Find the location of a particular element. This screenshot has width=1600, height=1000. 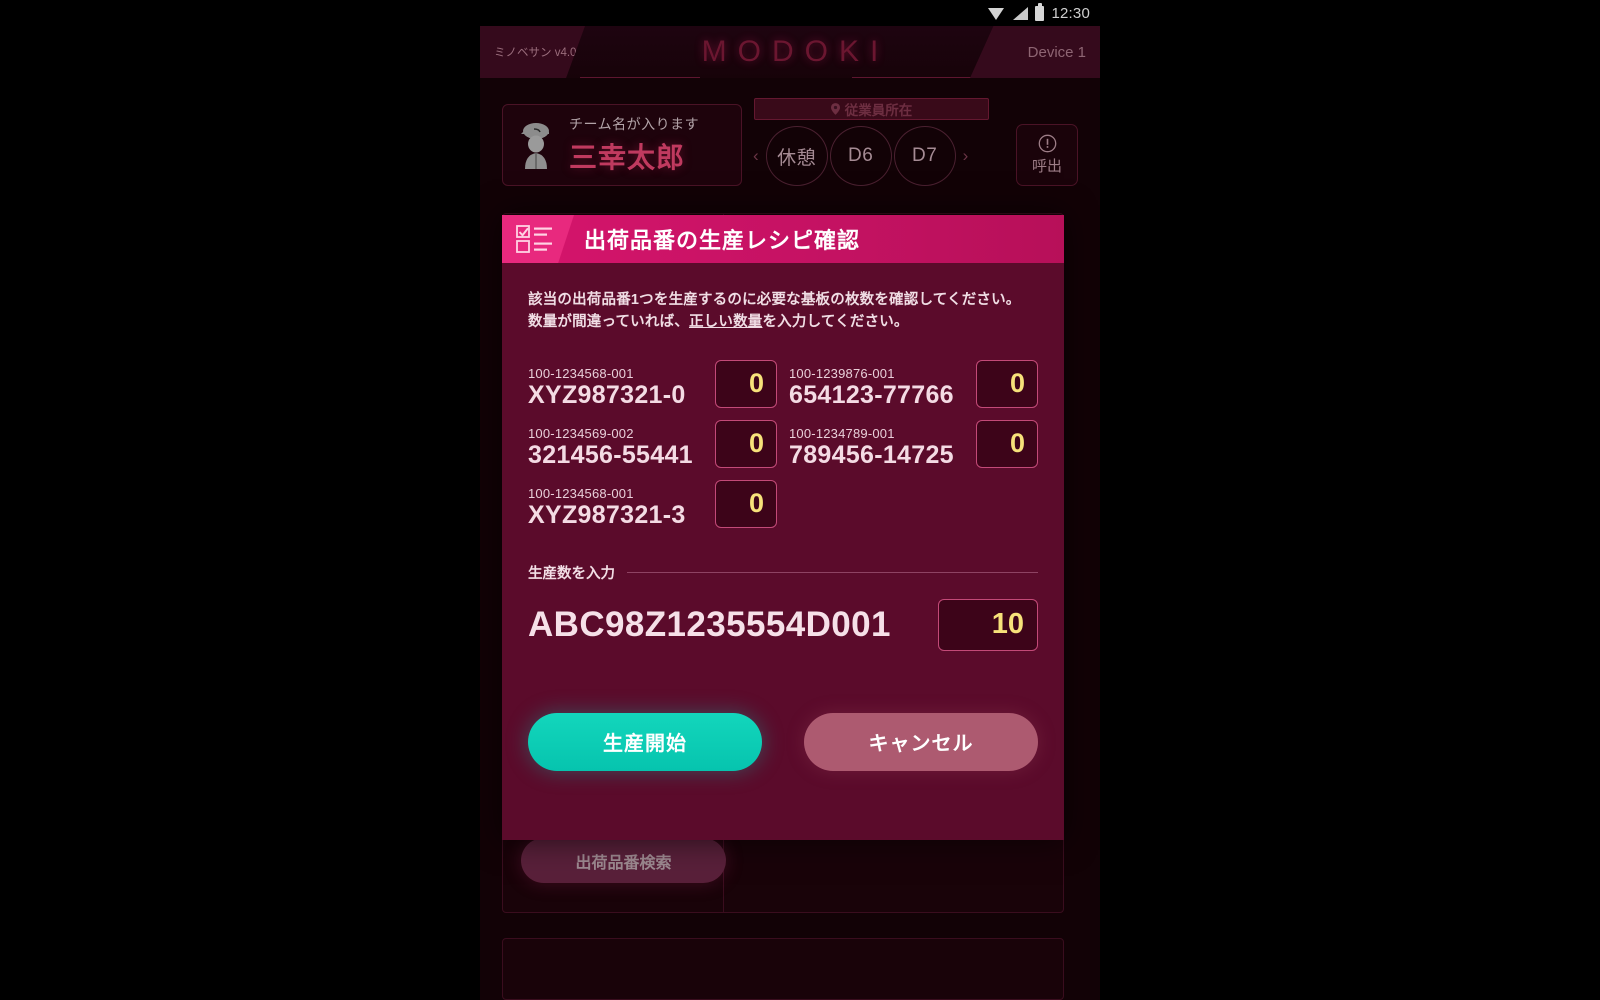

part-row: 100-1239876-001 654123-77766 0 is located at coordinates (913, 383).